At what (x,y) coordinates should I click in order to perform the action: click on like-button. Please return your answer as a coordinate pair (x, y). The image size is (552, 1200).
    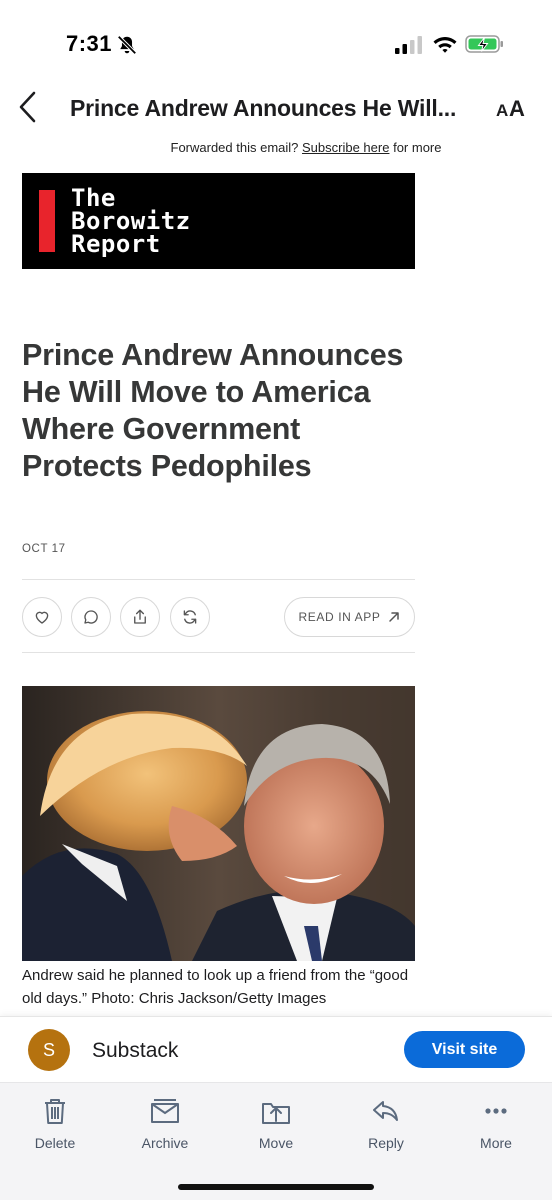
    Looking at the image, I should click on (42, 617).